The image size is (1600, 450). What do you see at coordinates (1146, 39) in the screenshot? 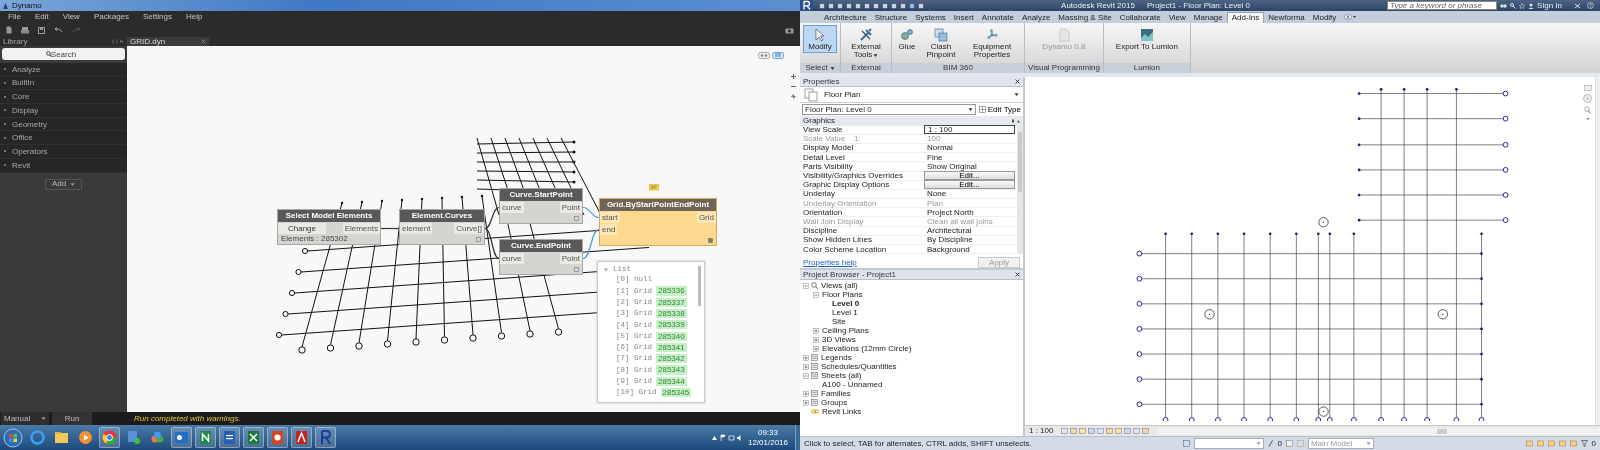
I see `ribbon-button: Export To Lumion` at bounding box center [1146, 39].